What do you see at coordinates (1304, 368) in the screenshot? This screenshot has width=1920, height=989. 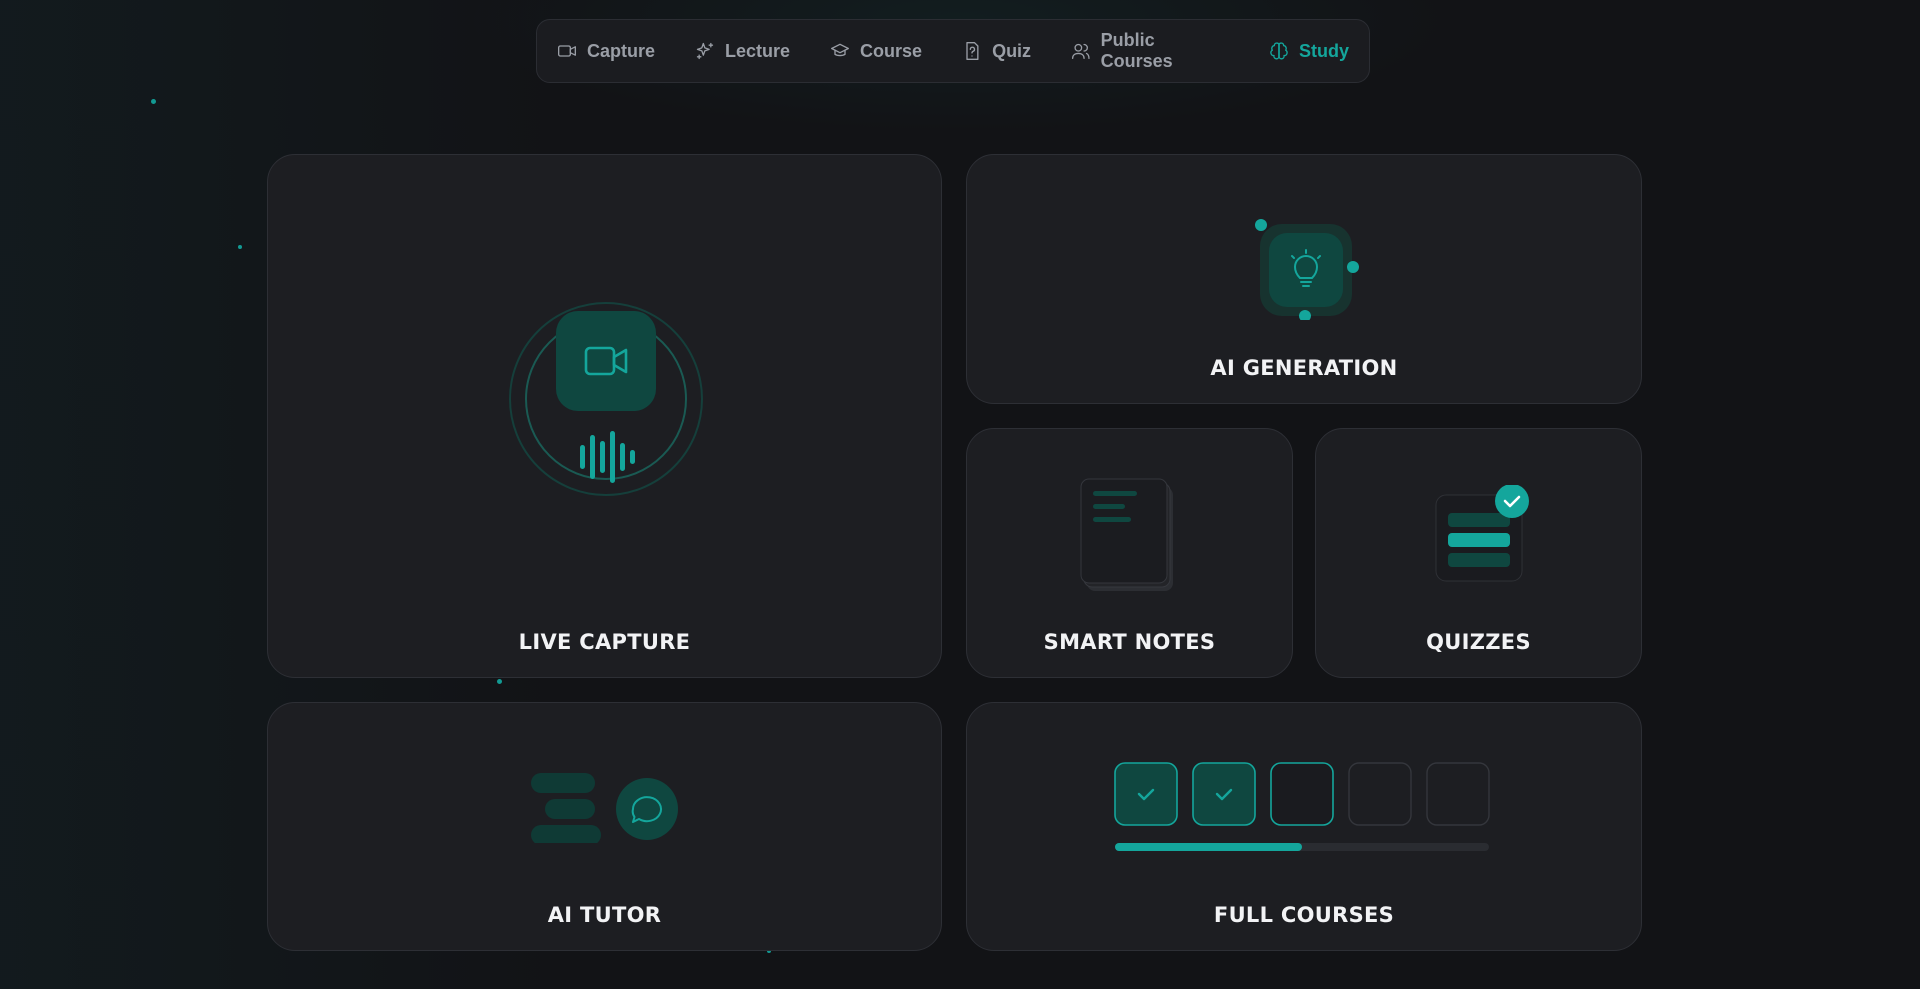 I see `card-title: AI GENERATION` at bounding box center [1304, 368].